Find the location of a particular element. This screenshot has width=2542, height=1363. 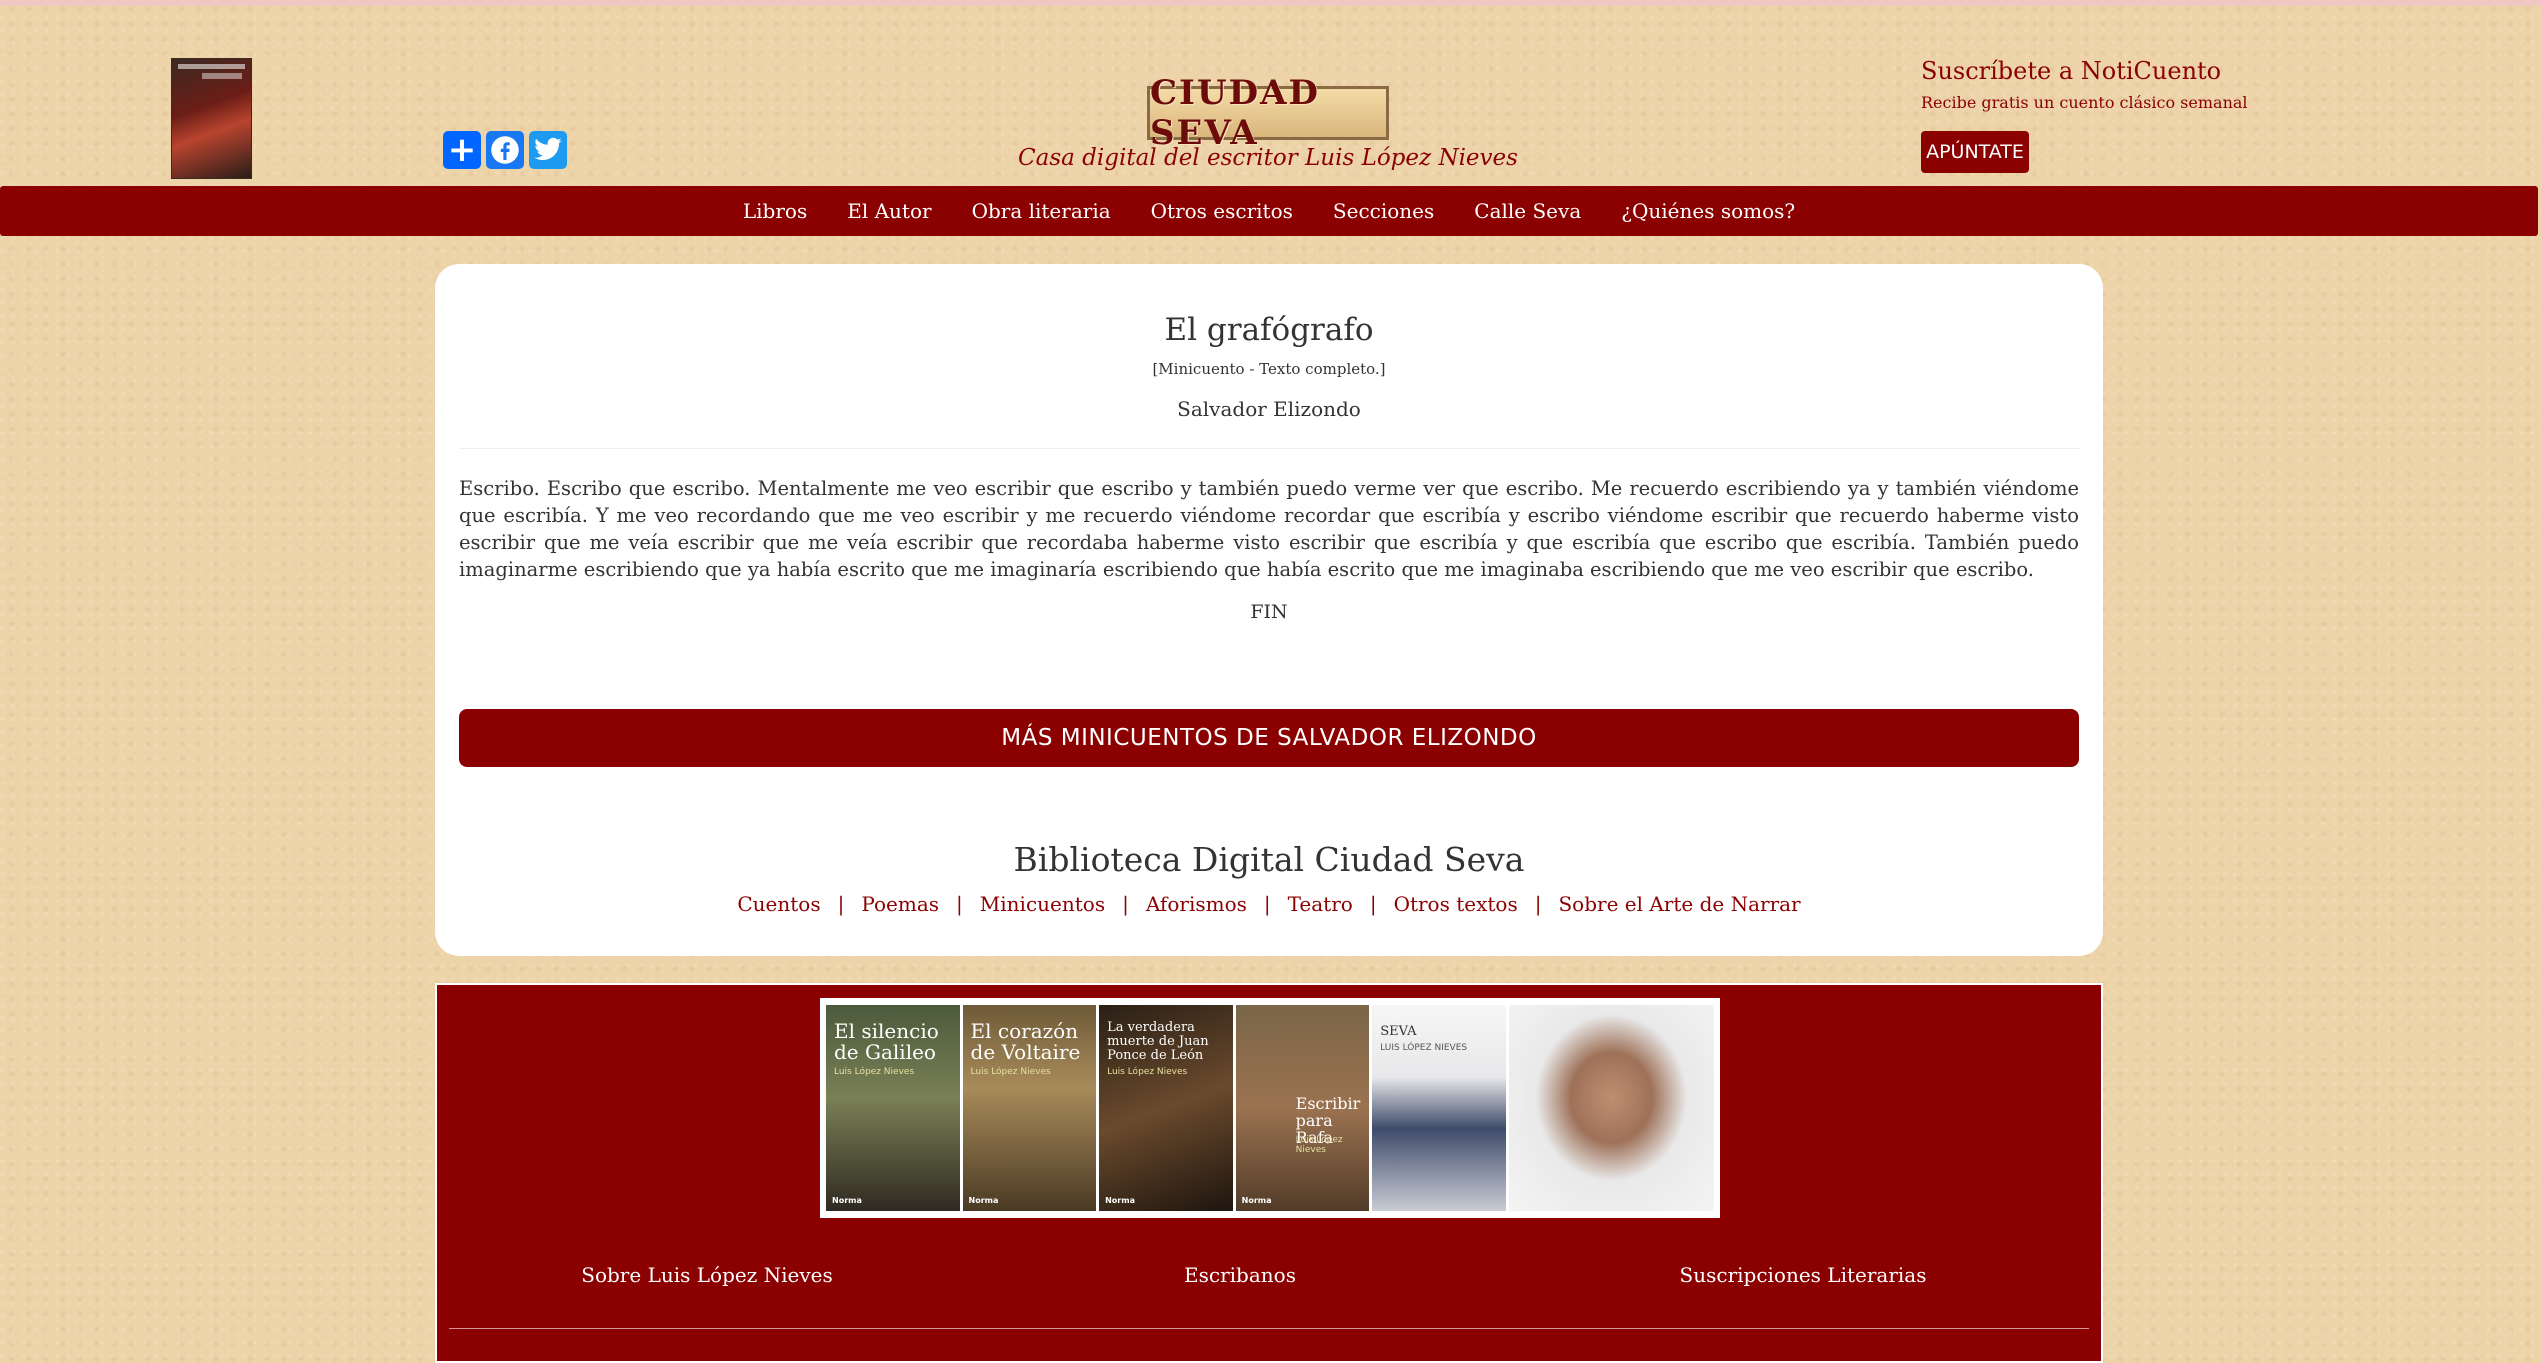

book-author: LUIS LÓPEZ NIEVES is located at coordinates (1424, 1048).